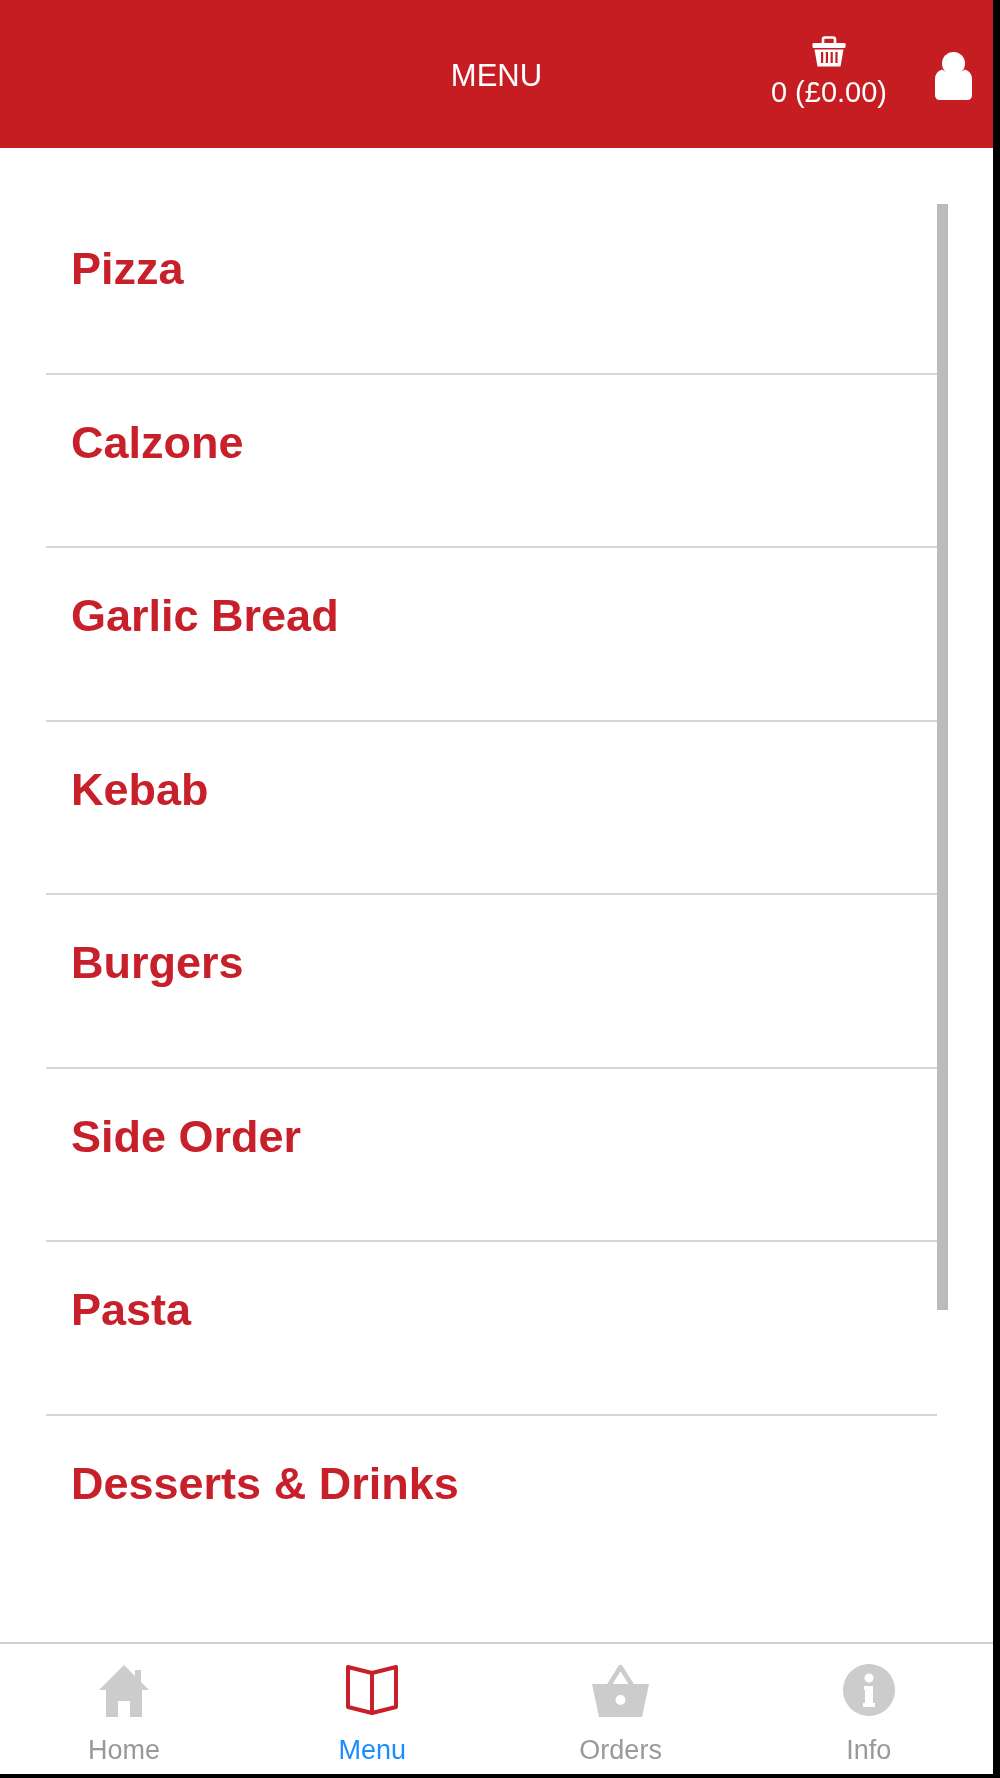 The height and width of the screenshot is (1778, 1000). I want to click on menu-category: Desserts & Drinks, so click(491, 1502).